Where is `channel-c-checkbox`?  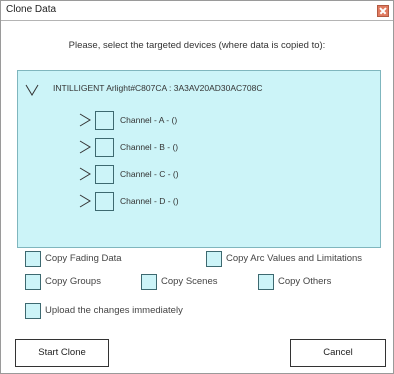
channel-c-checkbox is located at coordinates (104, 174).